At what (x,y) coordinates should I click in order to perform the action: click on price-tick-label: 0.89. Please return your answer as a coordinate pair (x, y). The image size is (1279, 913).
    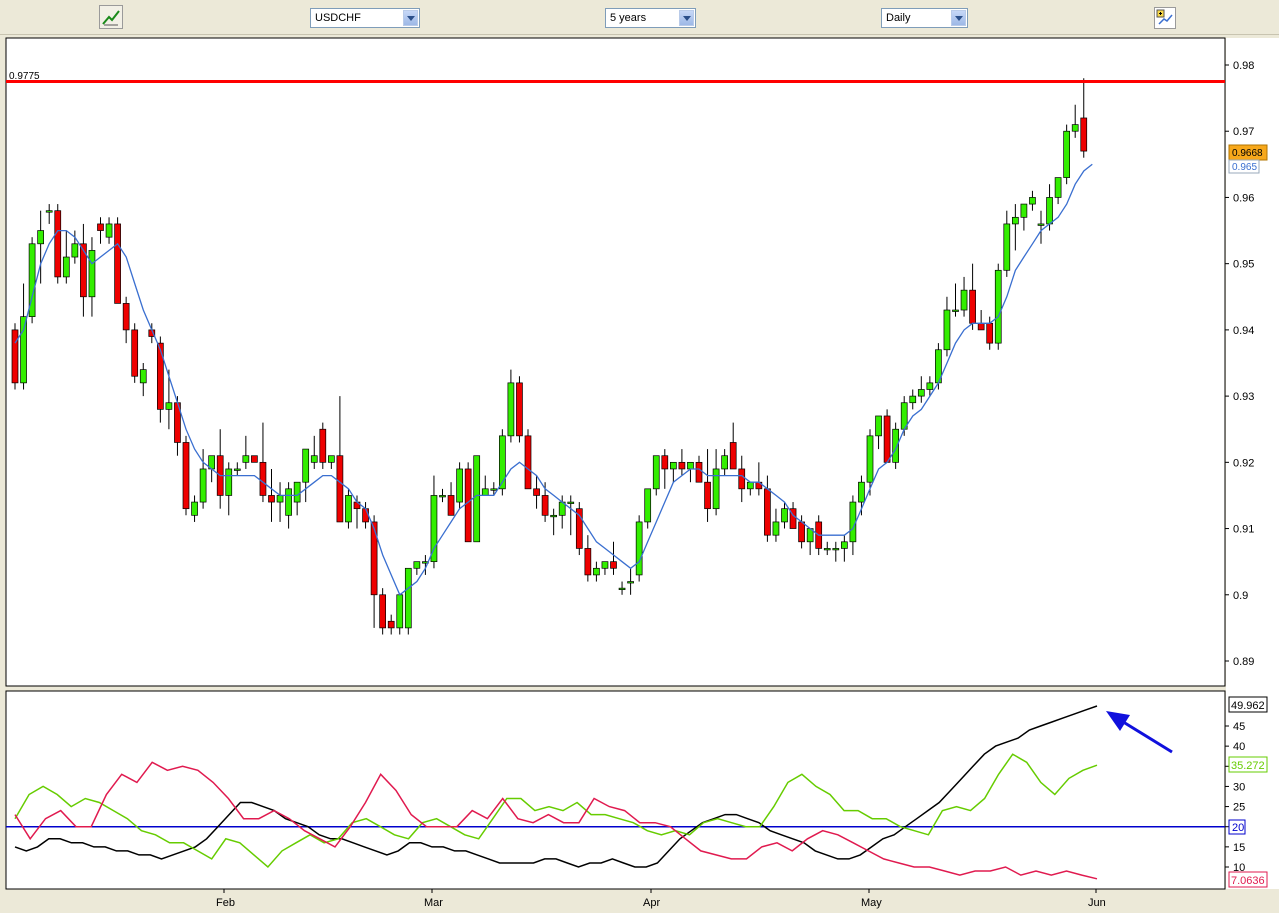
    Looking at the image, I should click on (1243, 662).